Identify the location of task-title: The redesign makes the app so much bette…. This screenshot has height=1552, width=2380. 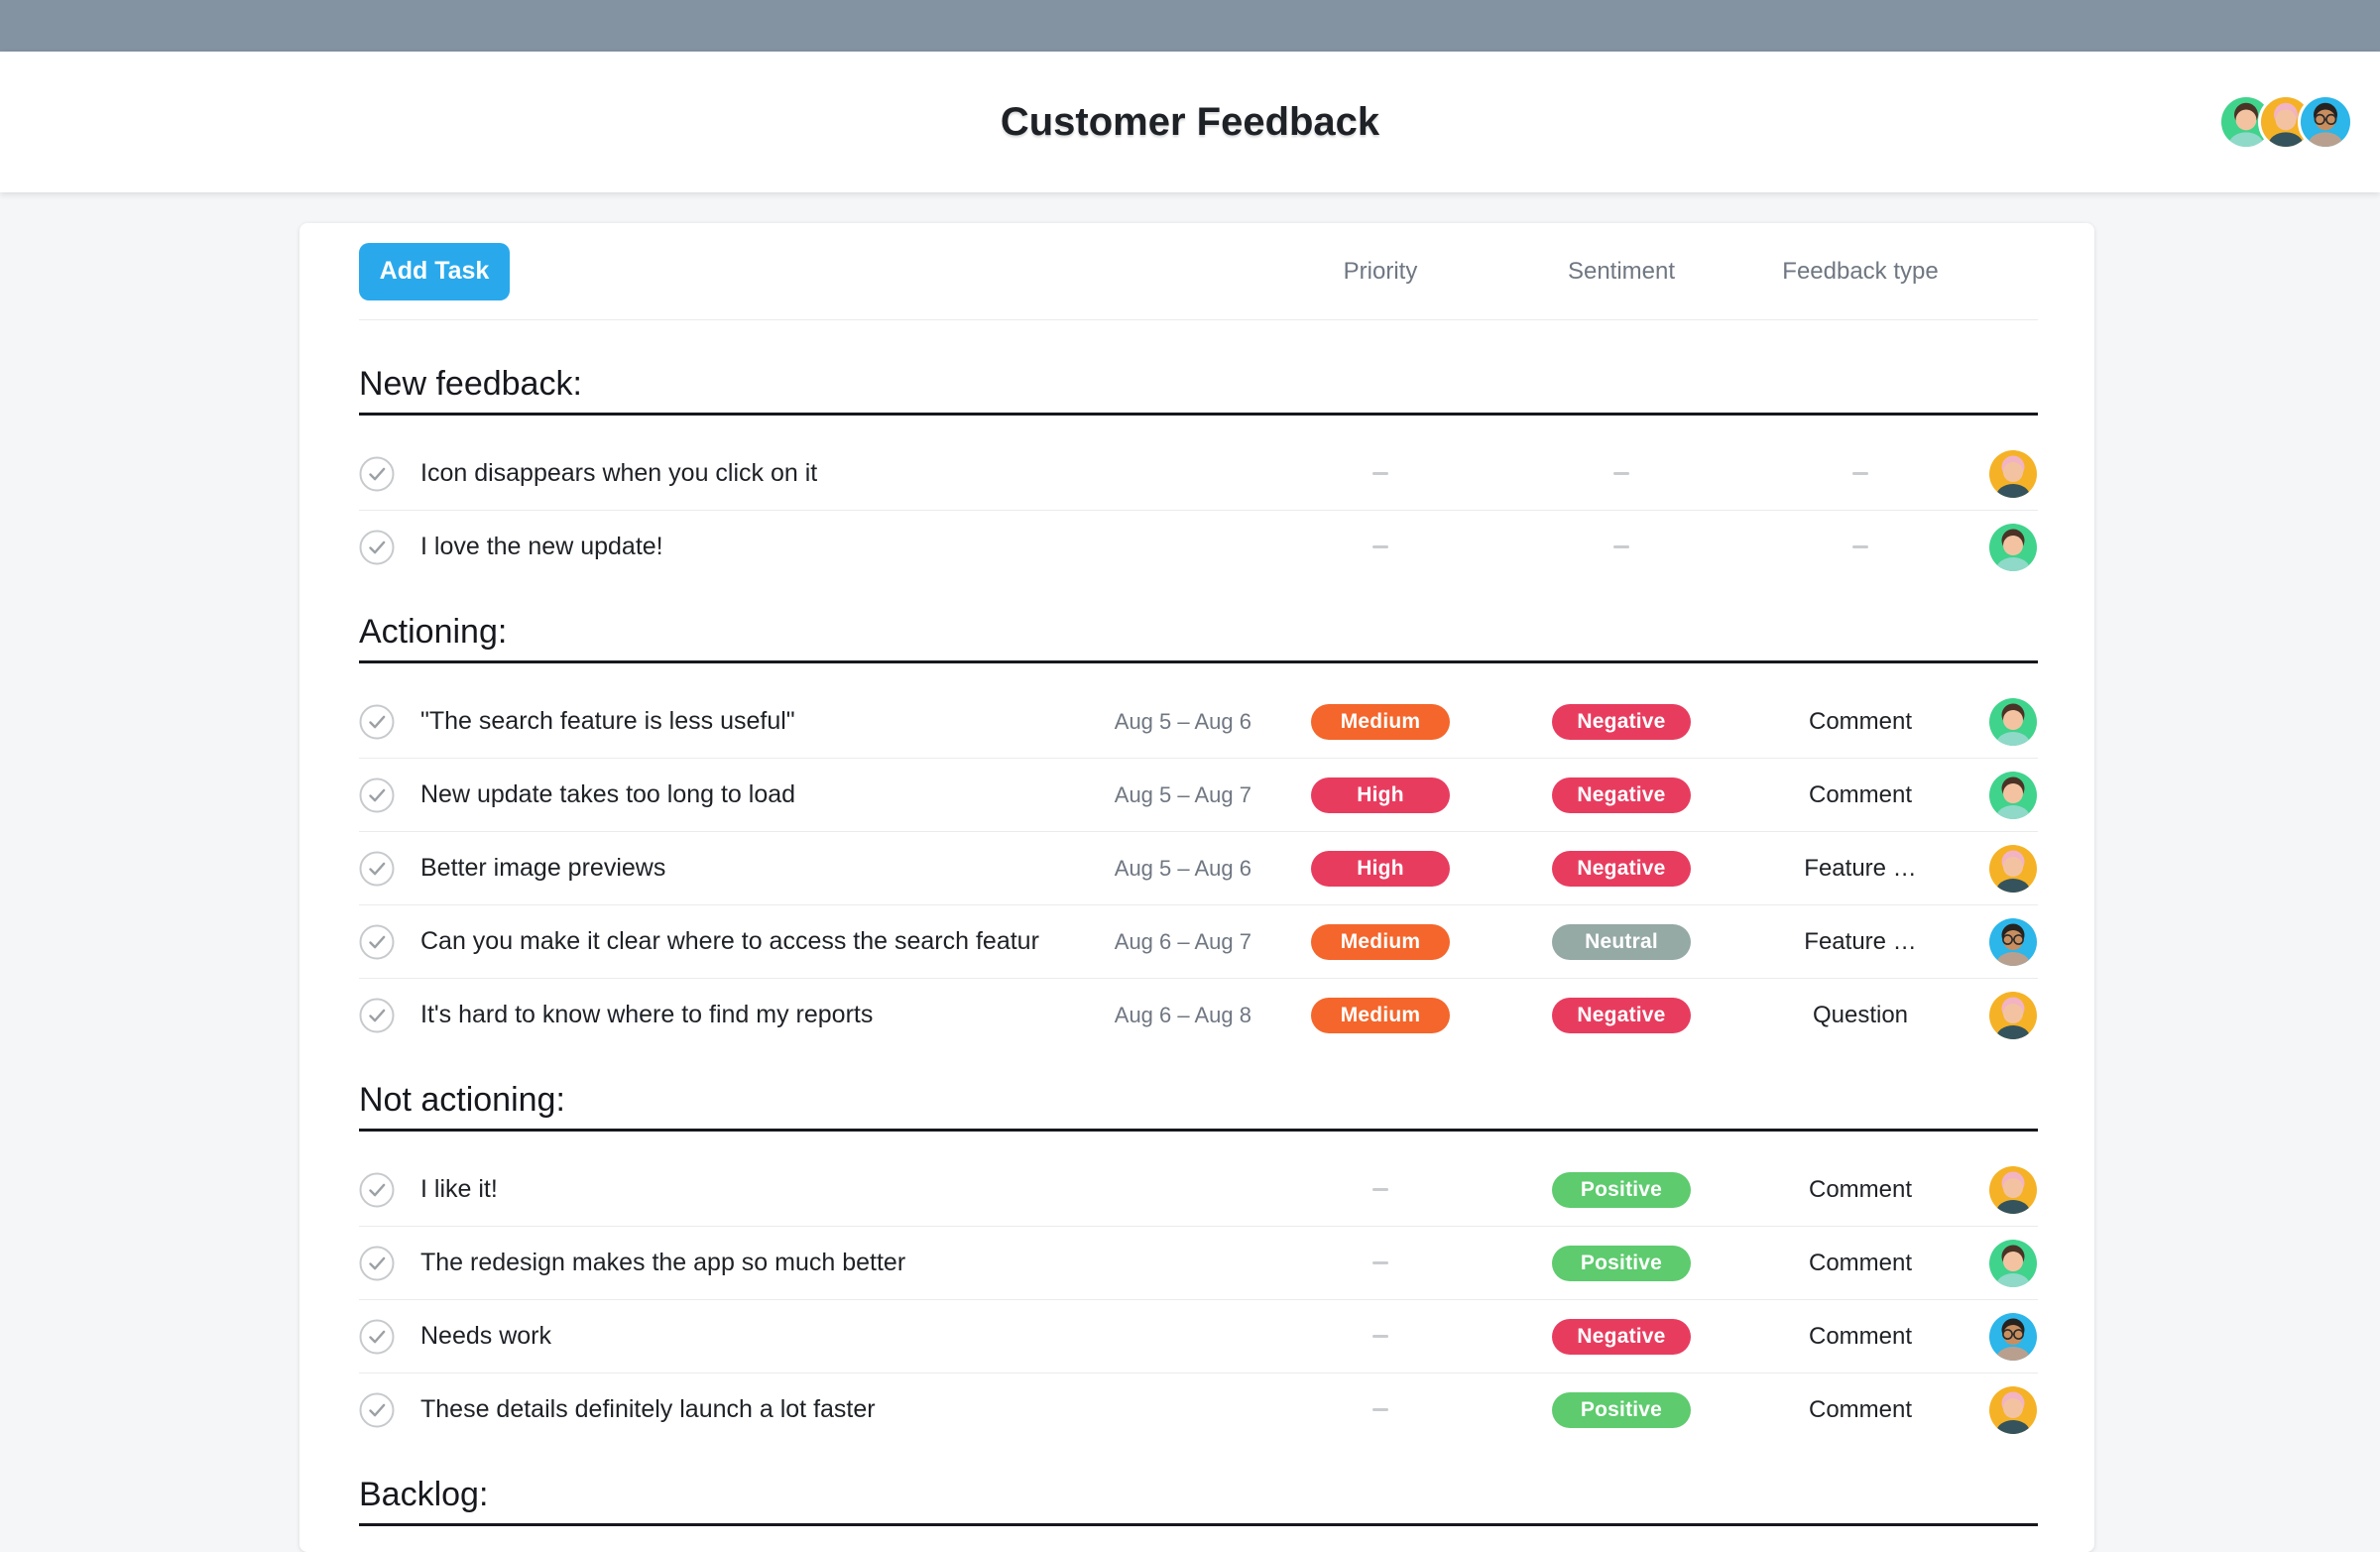
(751, 1263).